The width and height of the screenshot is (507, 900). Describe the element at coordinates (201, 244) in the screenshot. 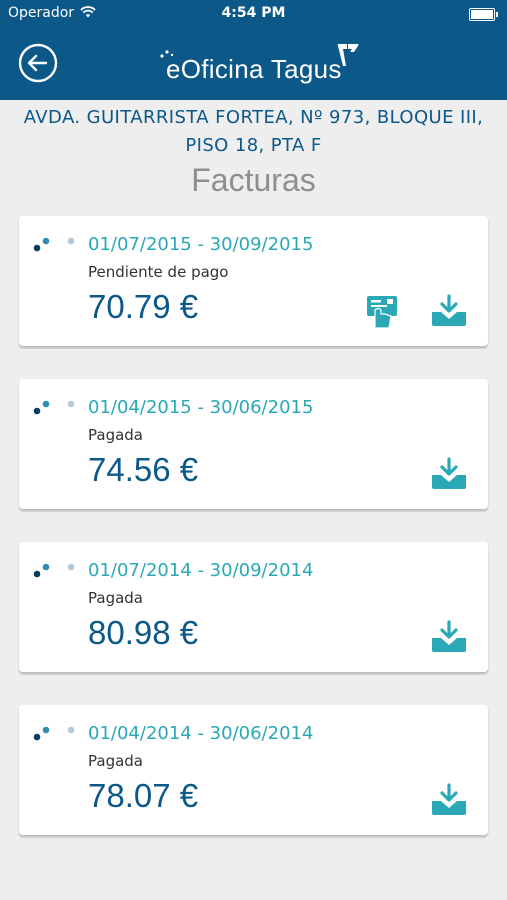

I see `invoice-period: 01/07/2015 - 30/09/2015` at that location.